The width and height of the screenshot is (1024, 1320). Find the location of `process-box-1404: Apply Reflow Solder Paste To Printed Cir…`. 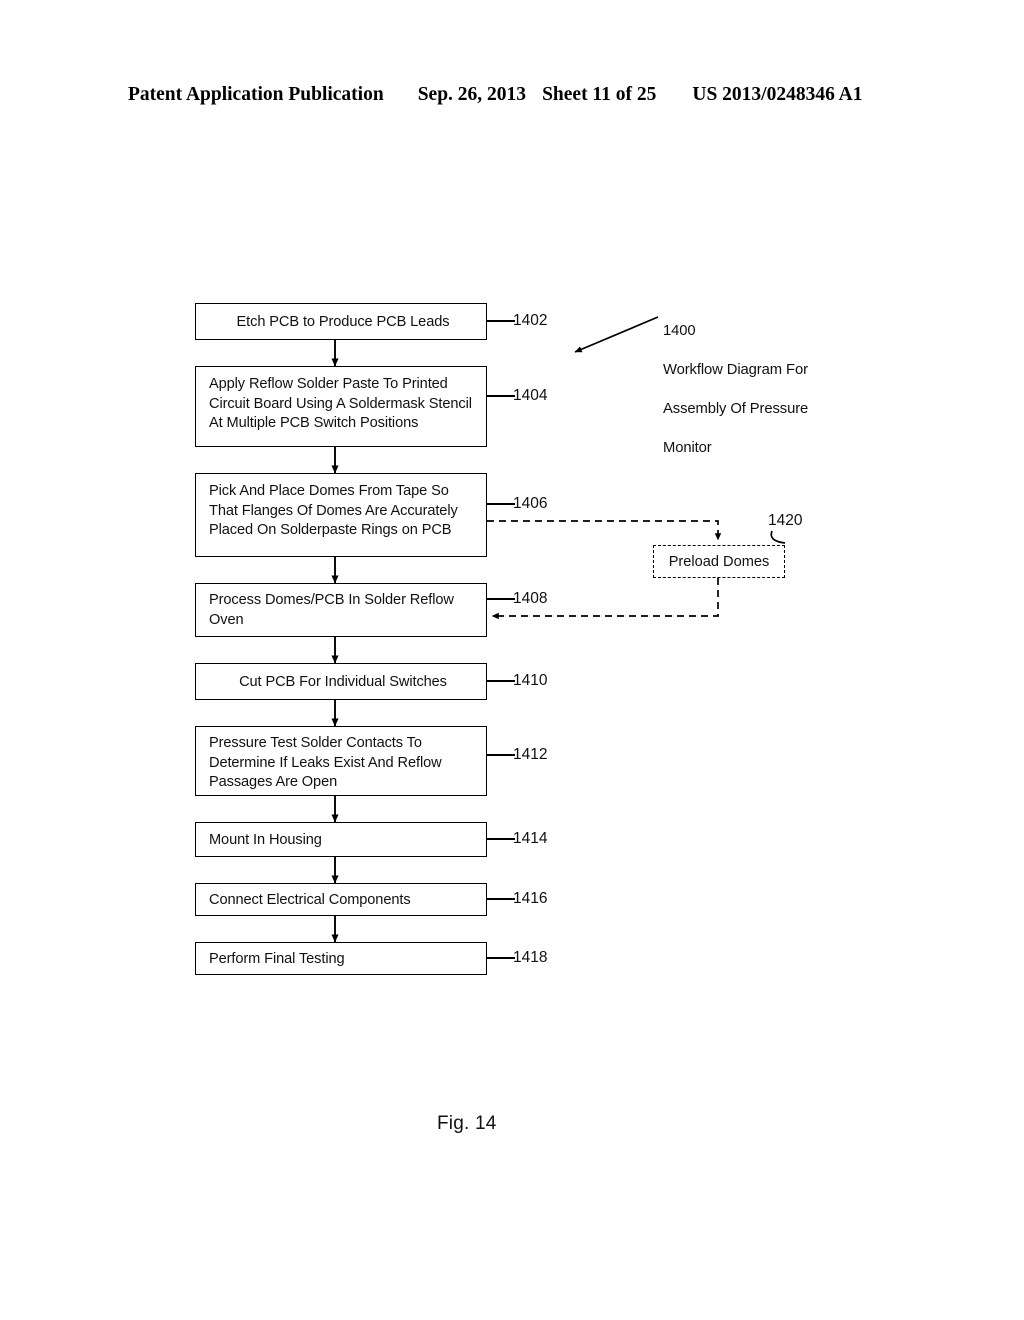

process-box-1404: Apply Reflow Solder Paste To Printed Cir… is located at coordinates (341, 406).